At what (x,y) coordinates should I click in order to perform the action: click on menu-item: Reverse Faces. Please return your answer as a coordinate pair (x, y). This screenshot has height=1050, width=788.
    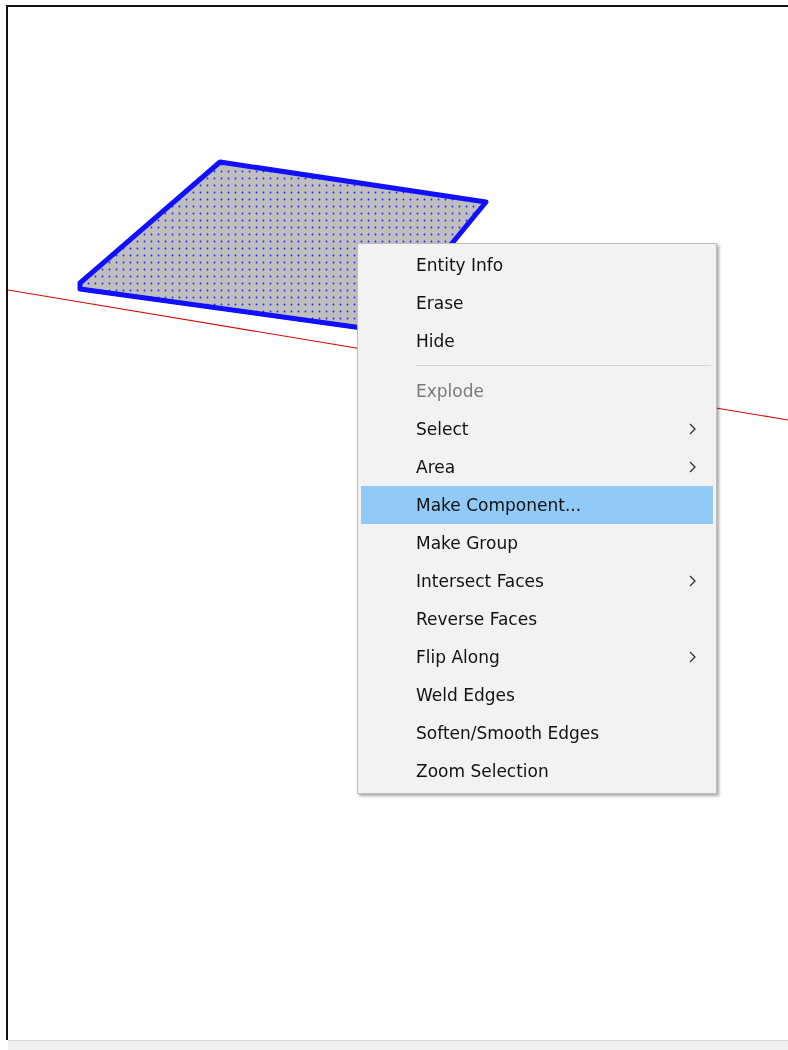
    Looking at the image, I should click on (537, 619).